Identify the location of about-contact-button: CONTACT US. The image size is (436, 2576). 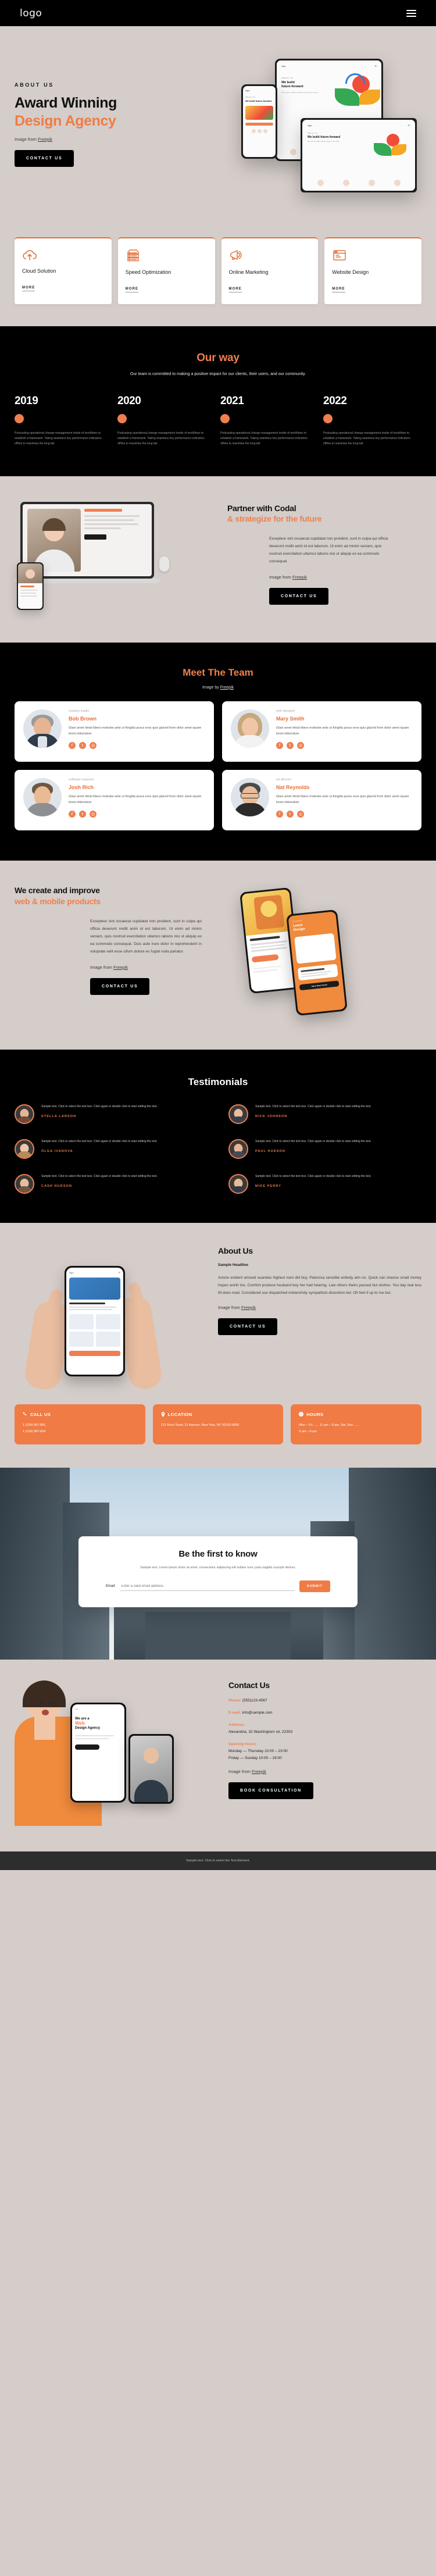
(248, 1327).